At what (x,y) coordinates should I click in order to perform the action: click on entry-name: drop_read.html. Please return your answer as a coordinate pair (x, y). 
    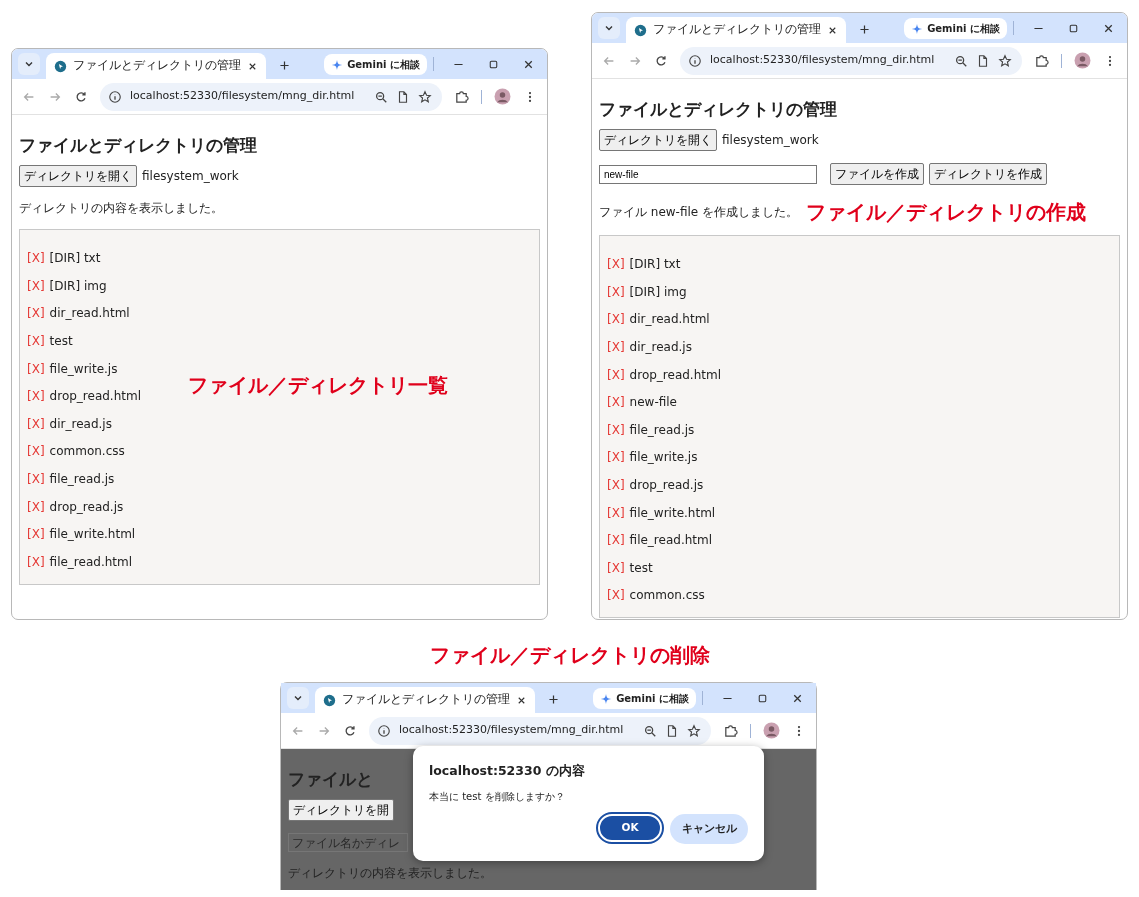
    Looking at the image, I should click on (675, 375).